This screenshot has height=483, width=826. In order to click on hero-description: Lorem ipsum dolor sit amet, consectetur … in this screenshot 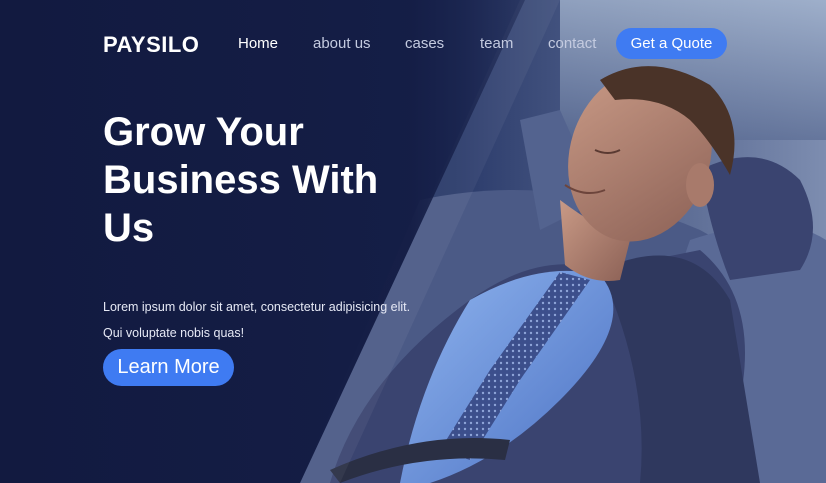, I will do `click(273, 320)`.